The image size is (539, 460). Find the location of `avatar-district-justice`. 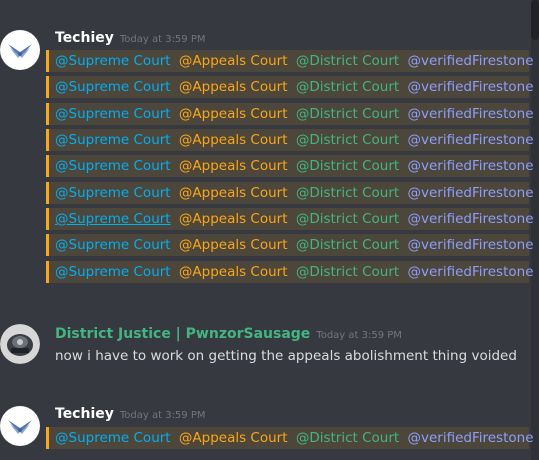

avatar-district-justice is located at coordinates (20, 344).